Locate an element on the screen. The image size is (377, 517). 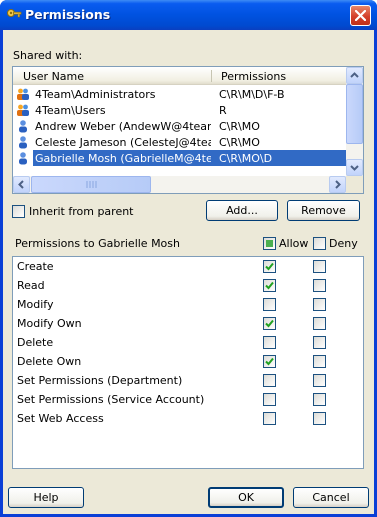
ok-button: OK is located at coordinates (246, 497).